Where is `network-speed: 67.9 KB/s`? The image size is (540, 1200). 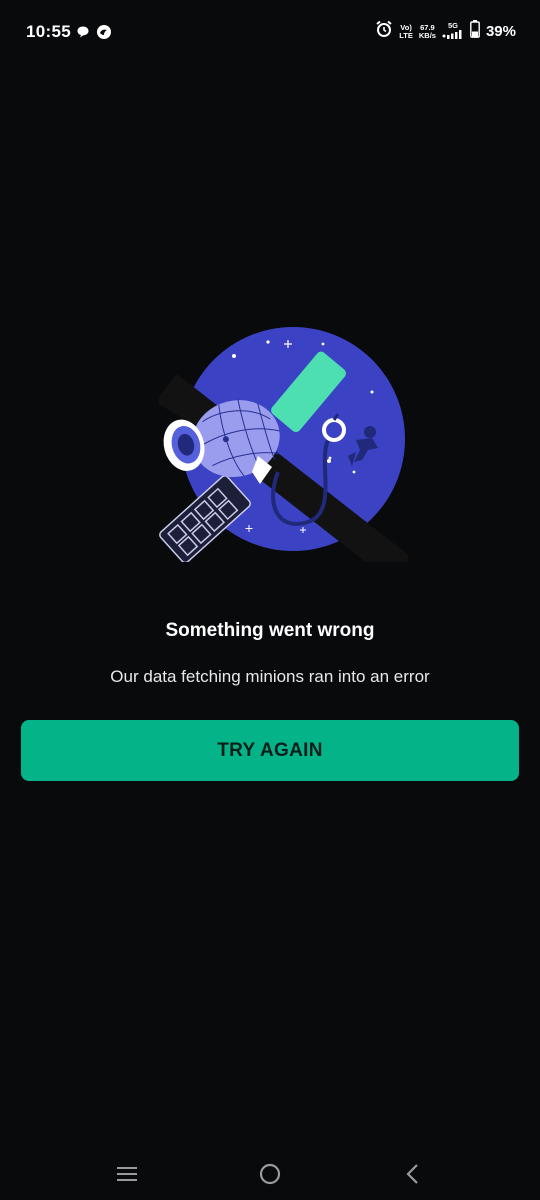
network-speed: 67.9 KB/s is located at coordinates (427, 31).